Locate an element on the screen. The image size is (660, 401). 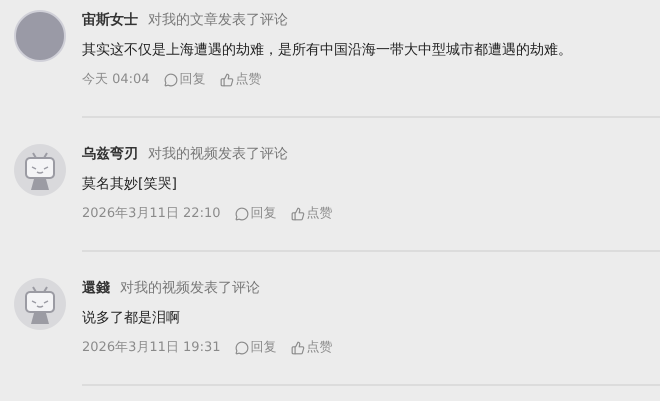
comment-text: 其实这不仅是上海遭遇的劫难，是所有中国沿海一带大中型城市都遭遇的劫难。 is located at coordinates (327, 50).